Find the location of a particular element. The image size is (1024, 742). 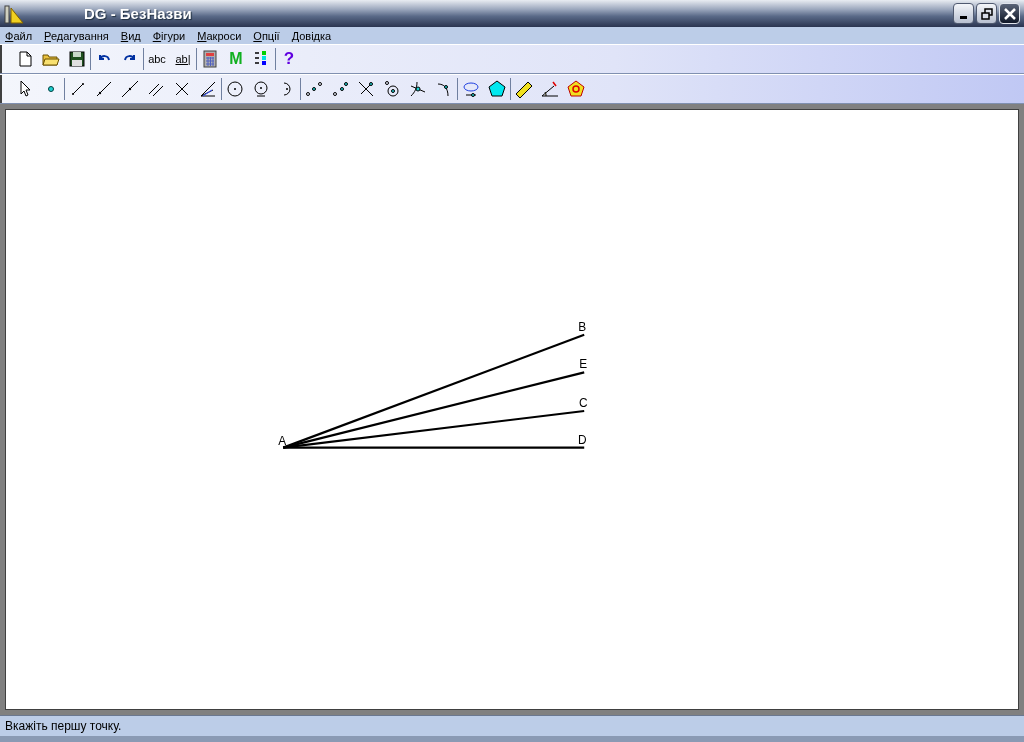

menu-item: Макроси is located at coordinates (219, 35).